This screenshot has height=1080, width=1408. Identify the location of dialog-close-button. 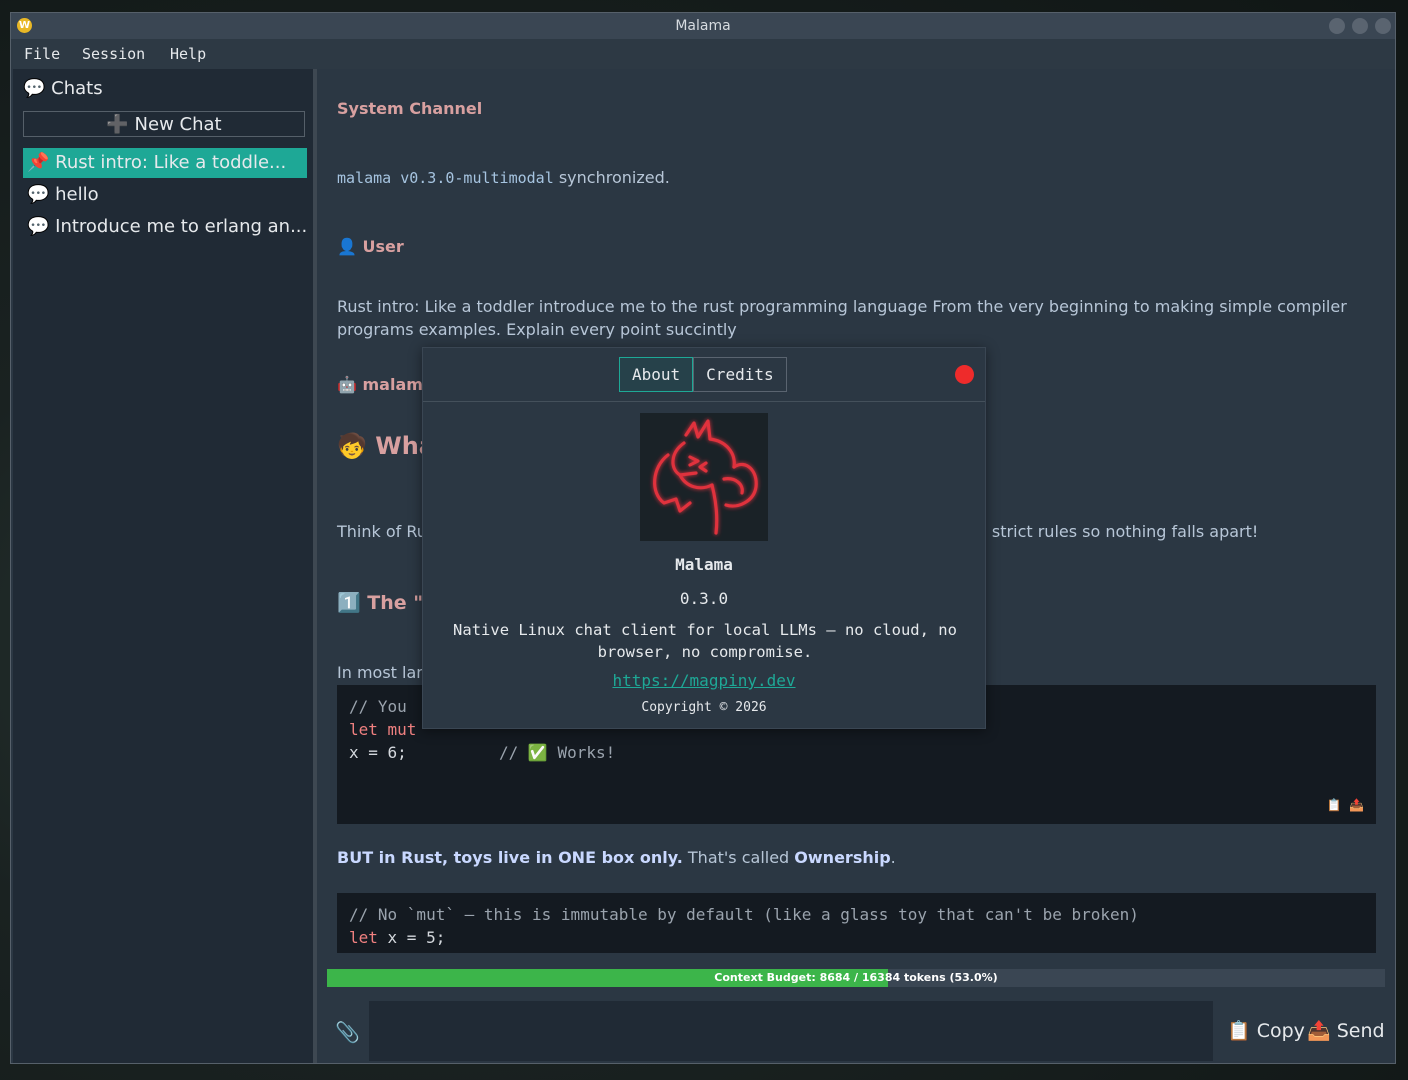
(964, 374).